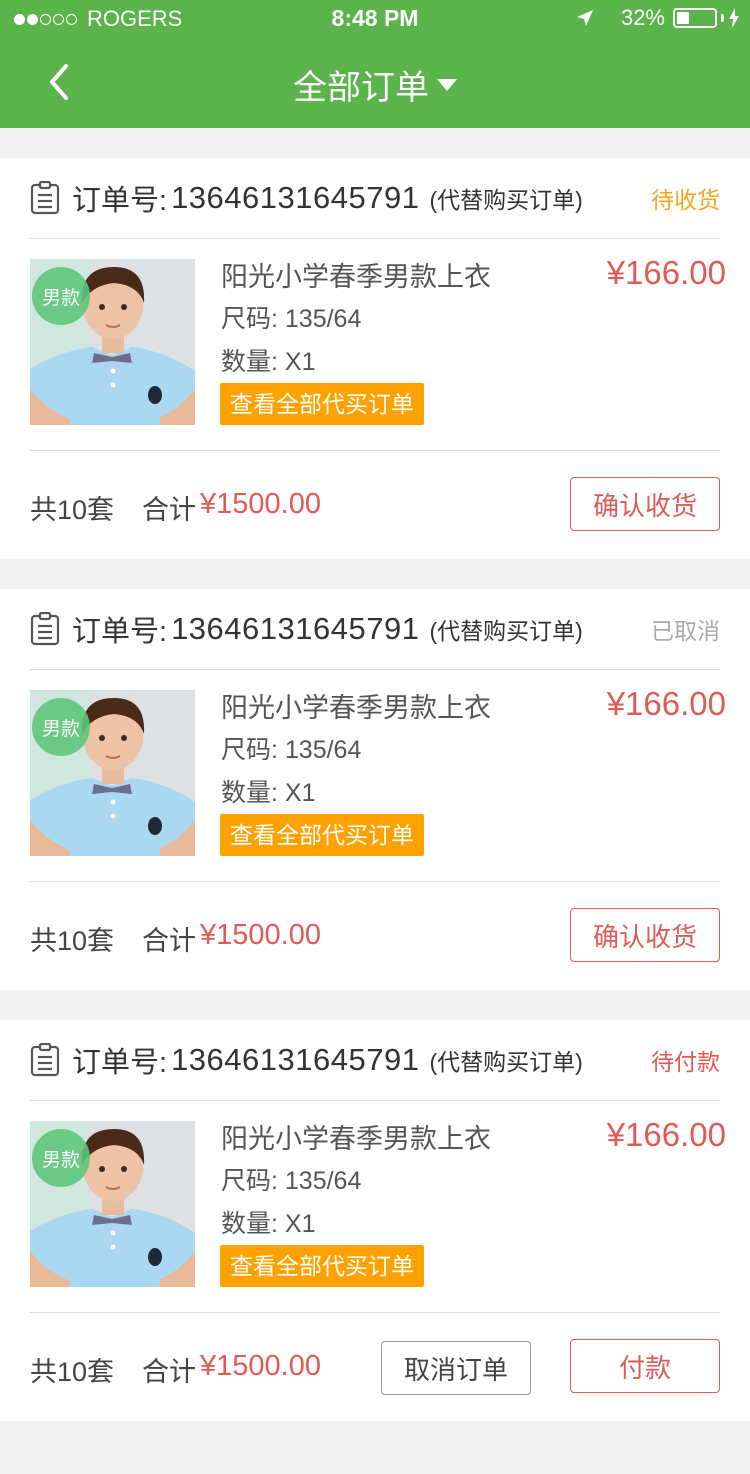  What do you see at coordinates (685, 200) in the screenshot?
I see `order-status: 待收货` at bounding box center [685, 200].